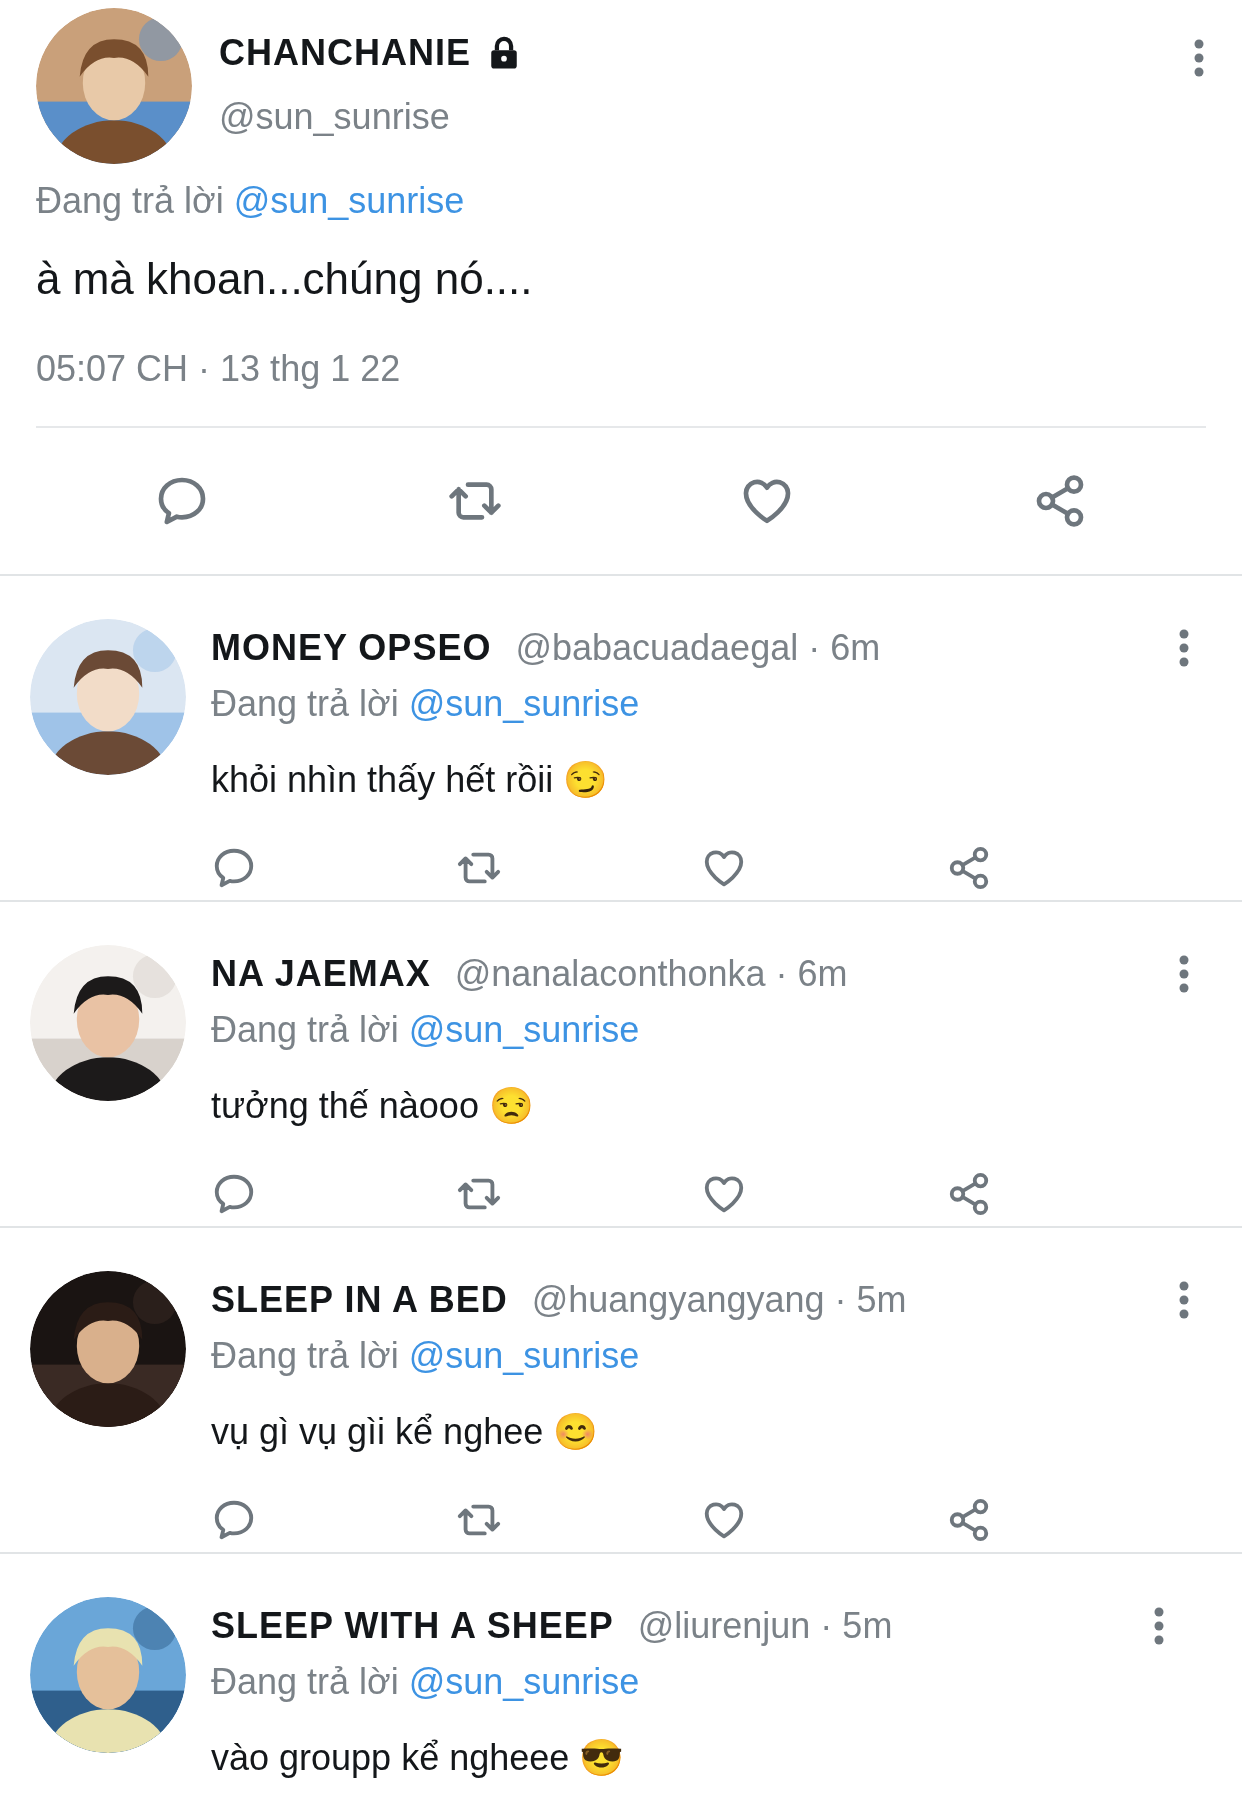  What do you see at coordinates (765, 1626) in the screenshot?
I see `handle-and-time: @liurenjun · 5m` at bounding box center [765, 1626].